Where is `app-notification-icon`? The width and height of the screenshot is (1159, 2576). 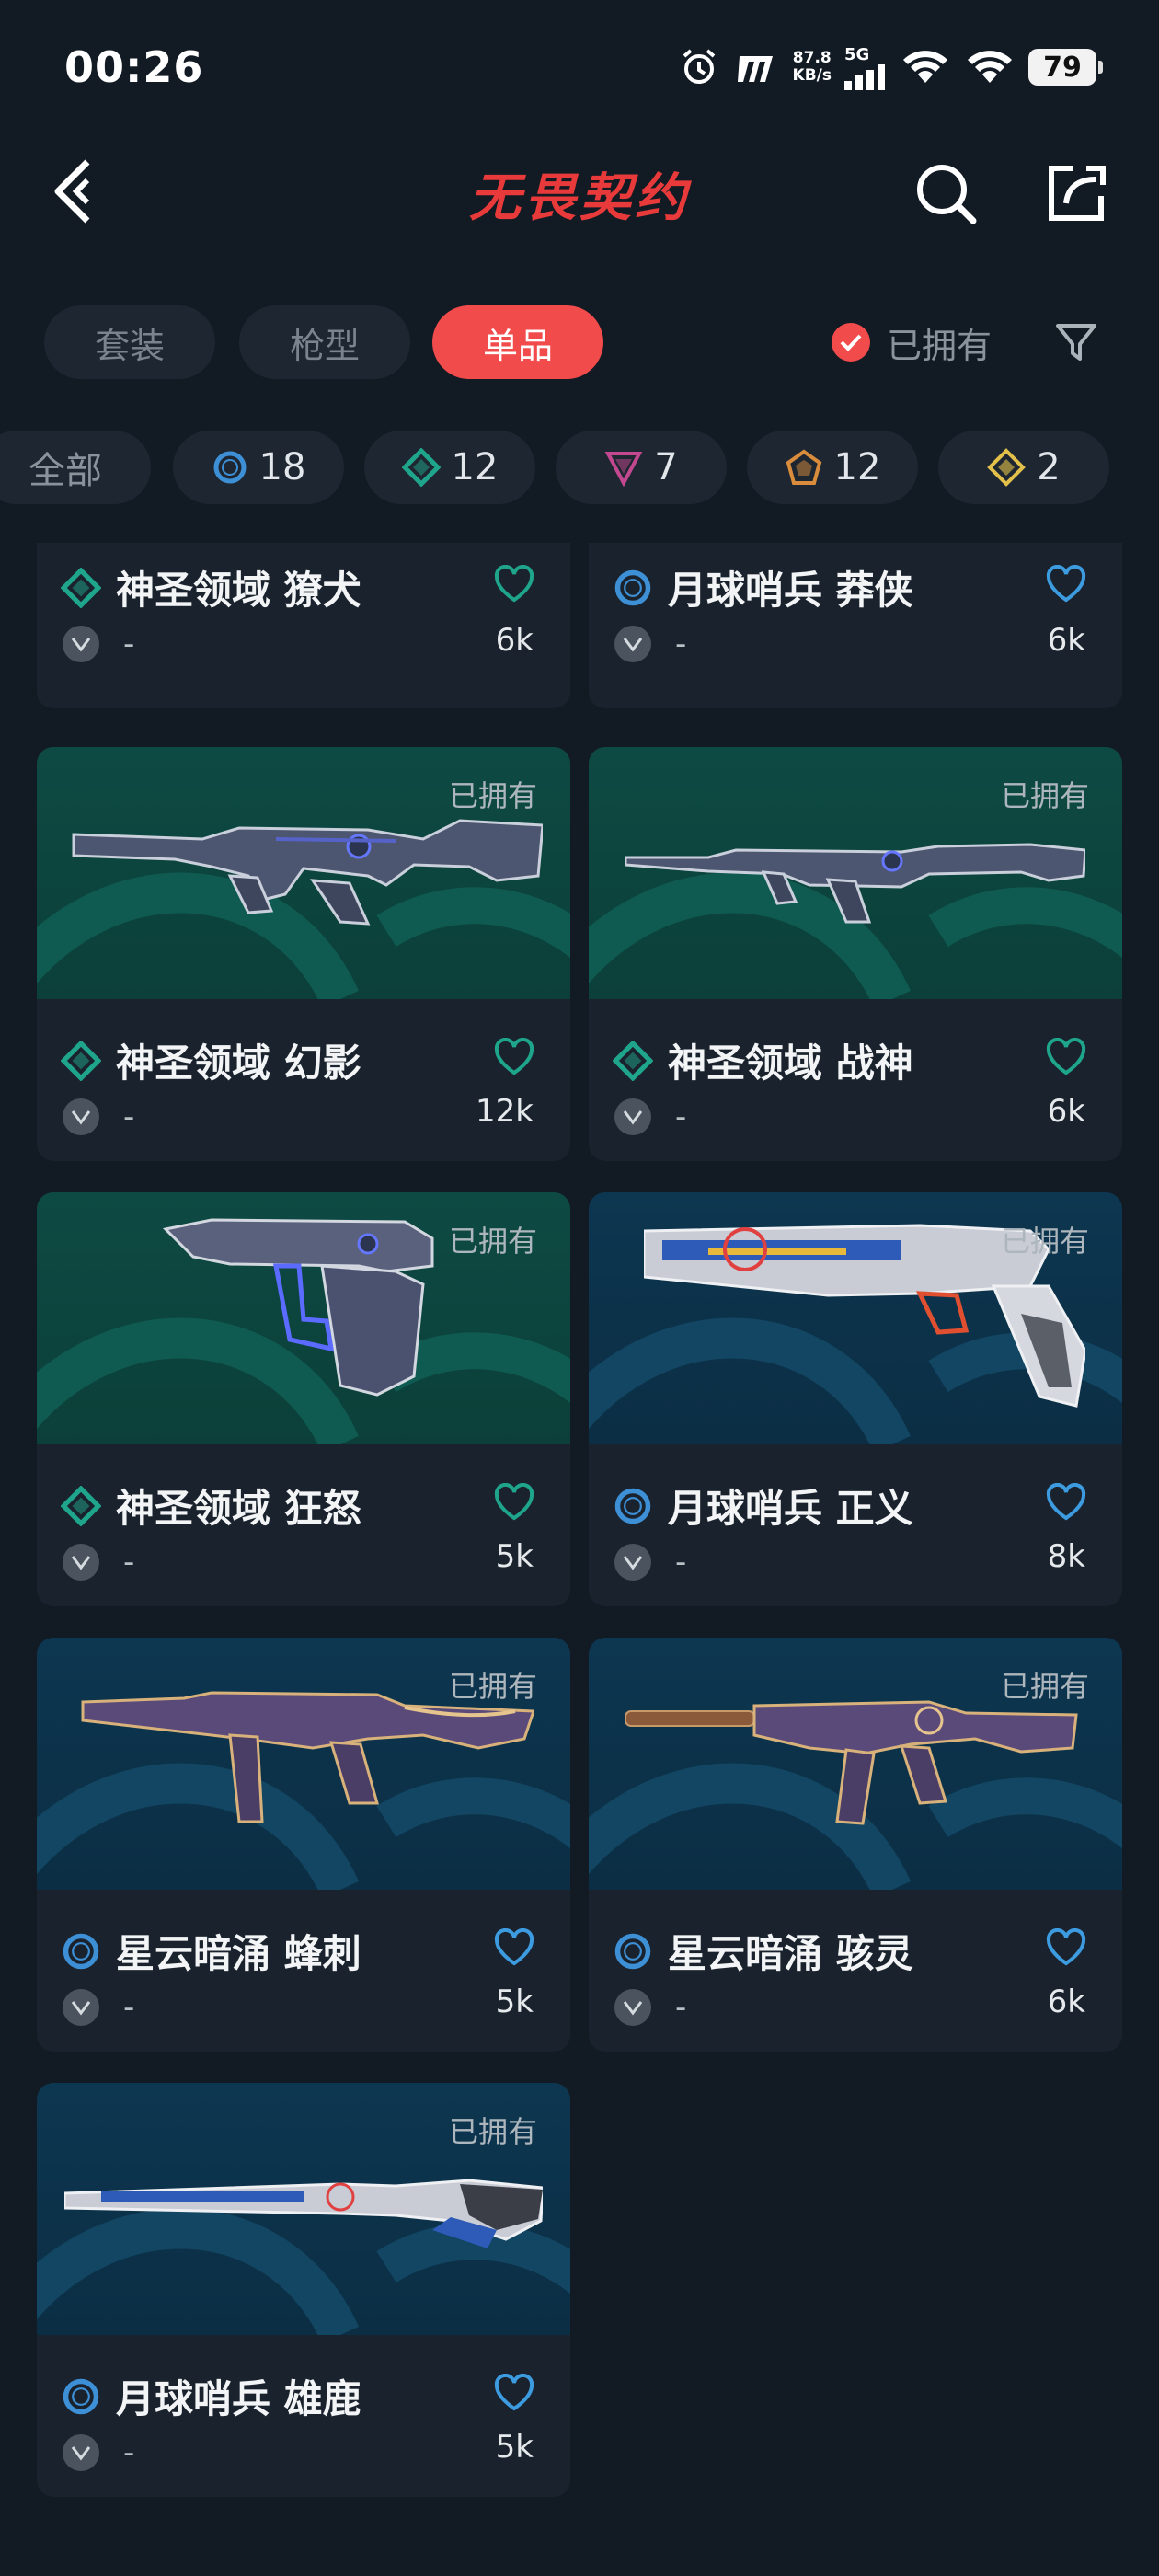 app-notification-icon is located at coordinates (755, 69).